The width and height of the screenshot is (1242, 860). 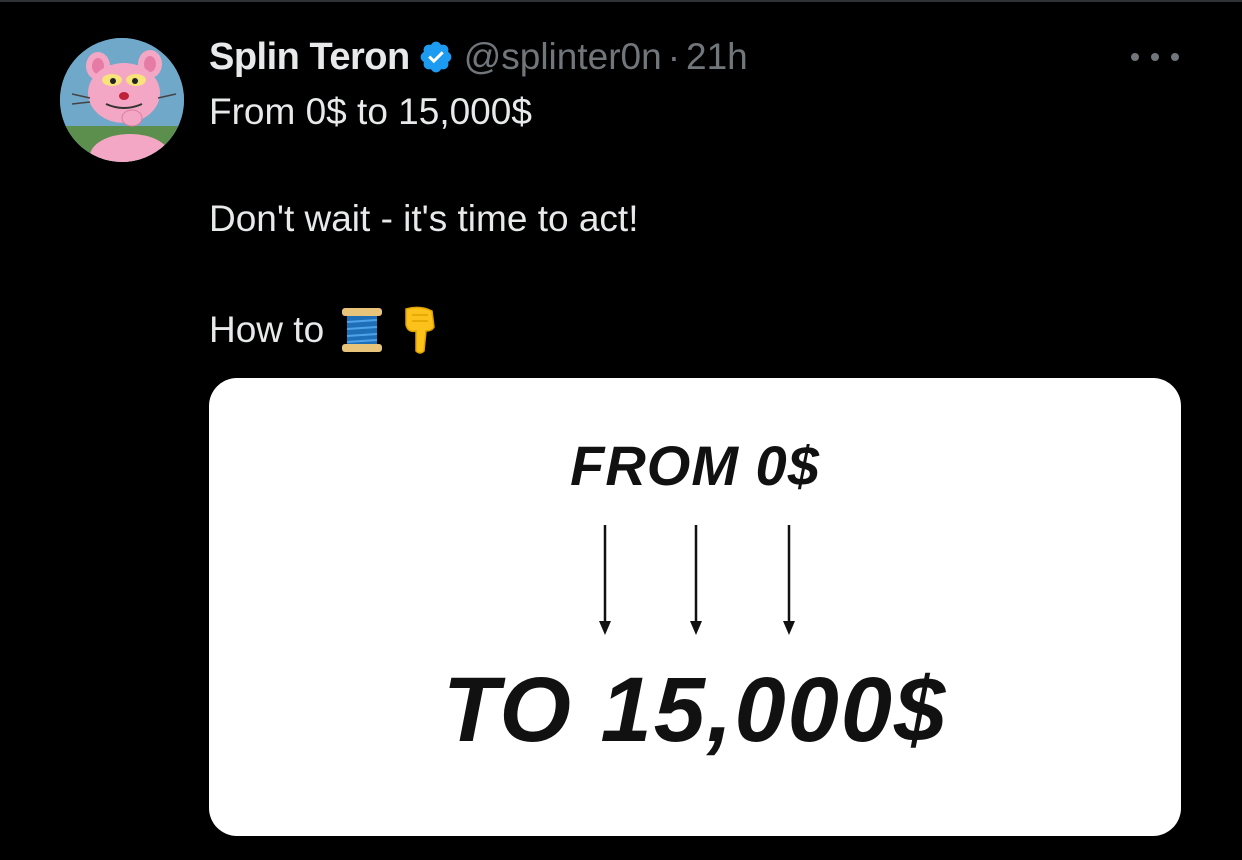 What do you see at coordinates (436, 57) in the screenshot?
I see `verified-badge-icon` at bounding box center [436, 57].